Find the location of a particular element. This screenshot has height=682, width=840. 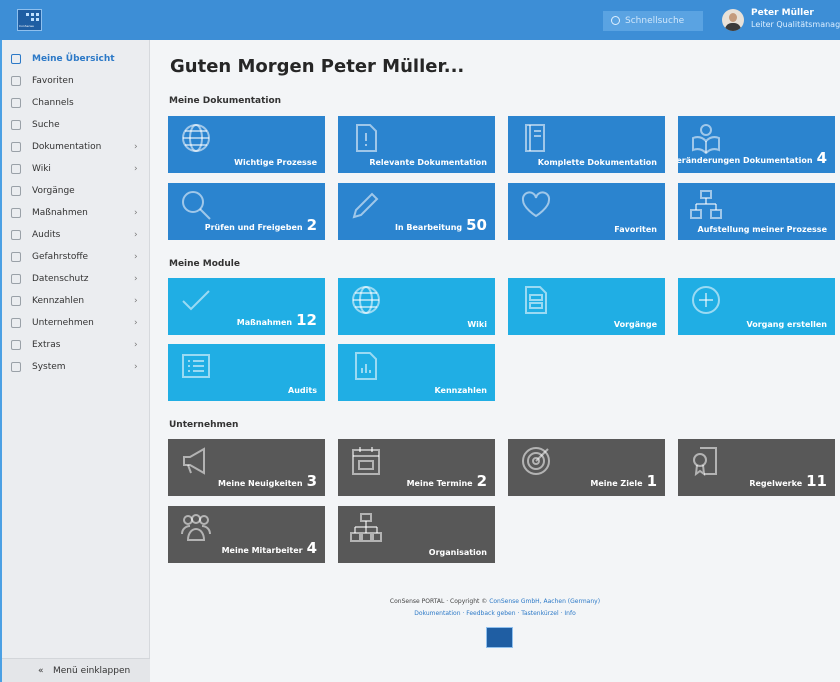

tile-label: Favoriten is located at coordinates (635, 229).